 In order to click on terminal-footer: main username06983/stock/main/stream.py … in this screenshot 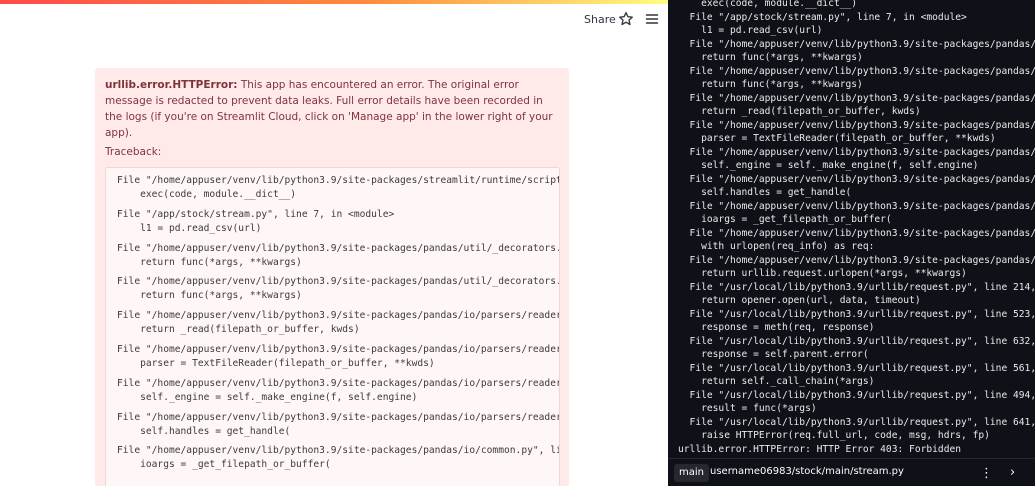, I will do `click(851, 472)`.